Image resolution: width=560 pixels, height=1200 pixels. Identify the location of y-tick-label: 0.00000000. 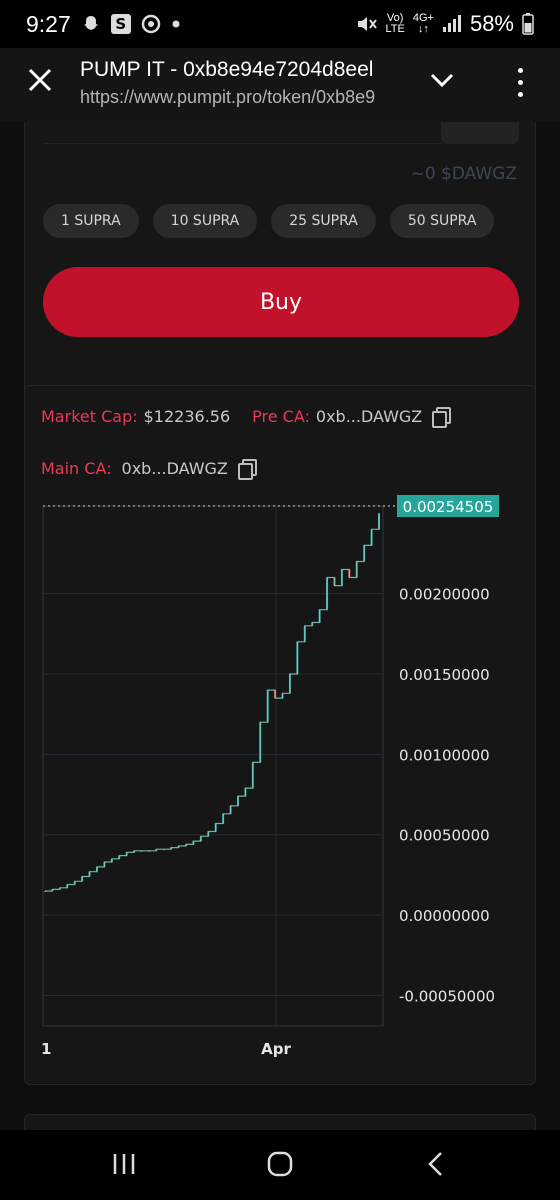
(444, 916).